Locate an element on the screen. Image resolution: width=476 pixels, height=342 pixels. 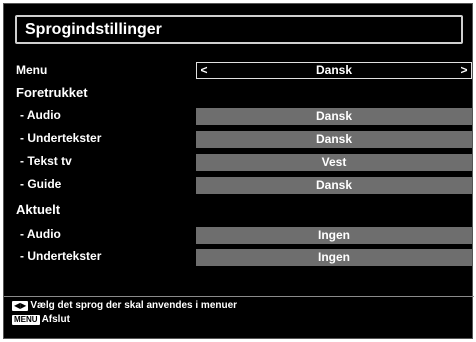
preferred-audio-label: - Audio is located at coordinates (40, 115).